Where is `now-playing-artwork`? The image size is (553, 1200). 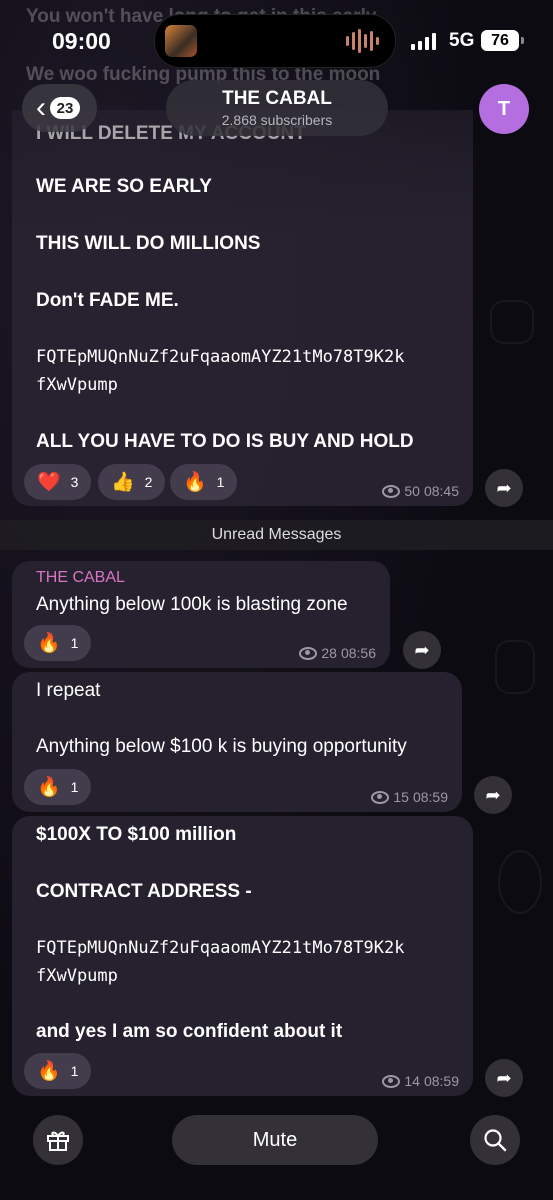
now-playing-artwork is located at coordinates (181, 41).